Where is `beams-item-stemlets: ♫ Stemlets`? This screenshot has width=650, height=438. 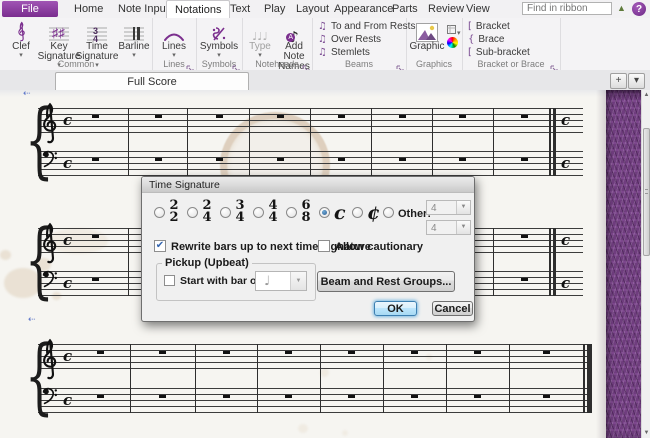
beams-item-stemlets: ♫ Stemlets is located at coordinates (344, 52).